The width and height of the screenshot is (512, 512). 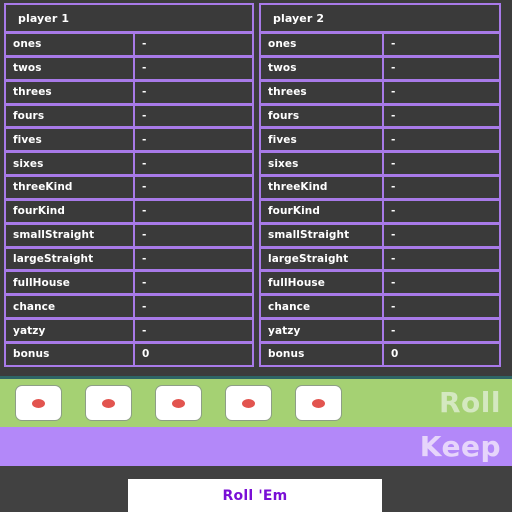 What do you see at coordinates (70, 44) in the screenshot?
I see `score-row-label: ones` at bounding box center [70, 44].